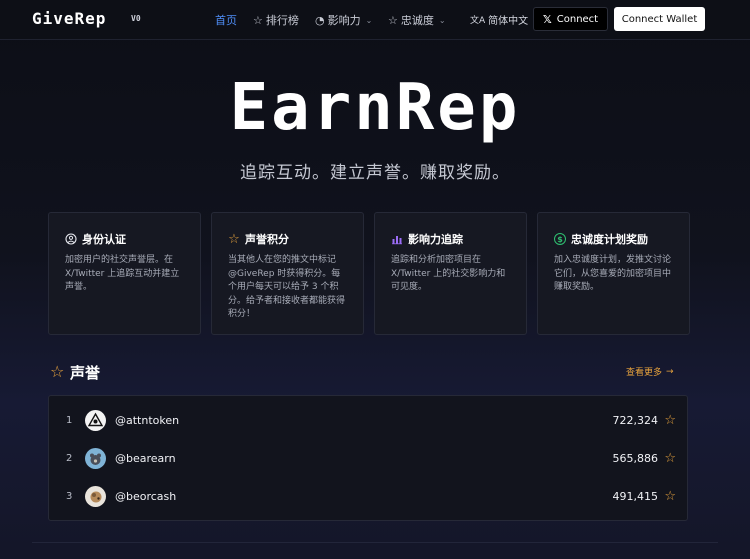 The width and height of the screenshot is (750, 559). Describe the element at coordinates (659, 19) in the screenshot. I see `connect-wallet-button: Connect Wallet` at that location.